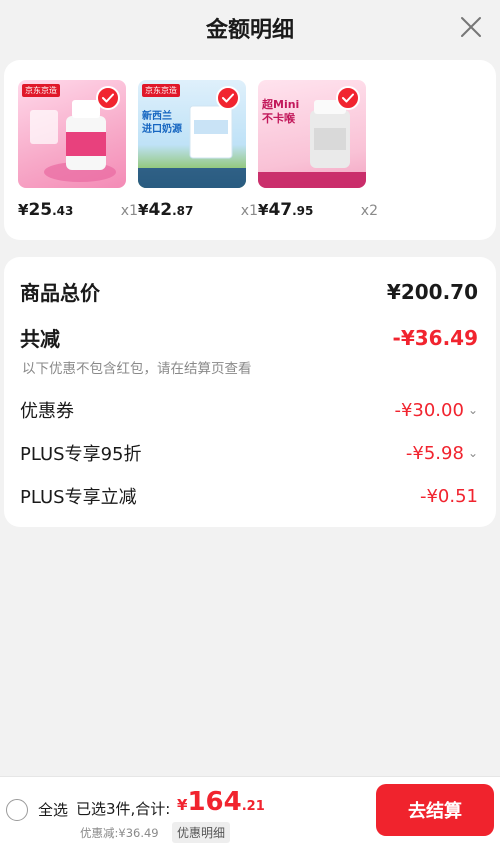 This screenshot has height=847, width=500. I want to click on product-image: 超Mini 不卡喉, so click(312, 134).